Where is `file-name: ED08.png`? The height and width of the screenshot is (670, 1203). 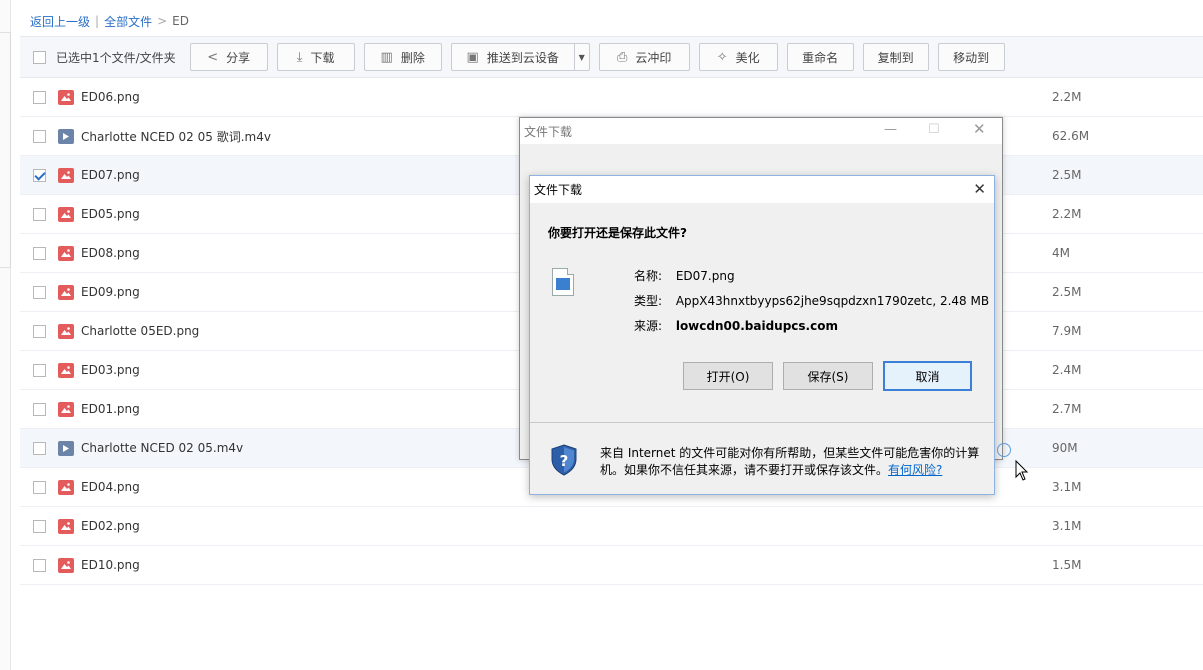
file-name: ED08.png is located at coordinates (110, 253).